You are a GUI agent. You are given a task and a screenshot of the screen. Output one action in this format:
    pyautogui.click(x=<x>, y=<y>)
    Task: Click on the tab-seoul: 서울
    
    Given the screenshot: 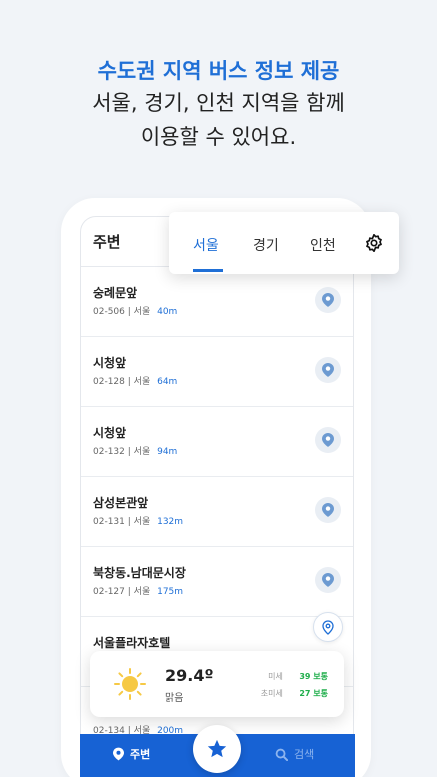 What is the action you would take?
    pyautogui.click(x=206, y=245)
    